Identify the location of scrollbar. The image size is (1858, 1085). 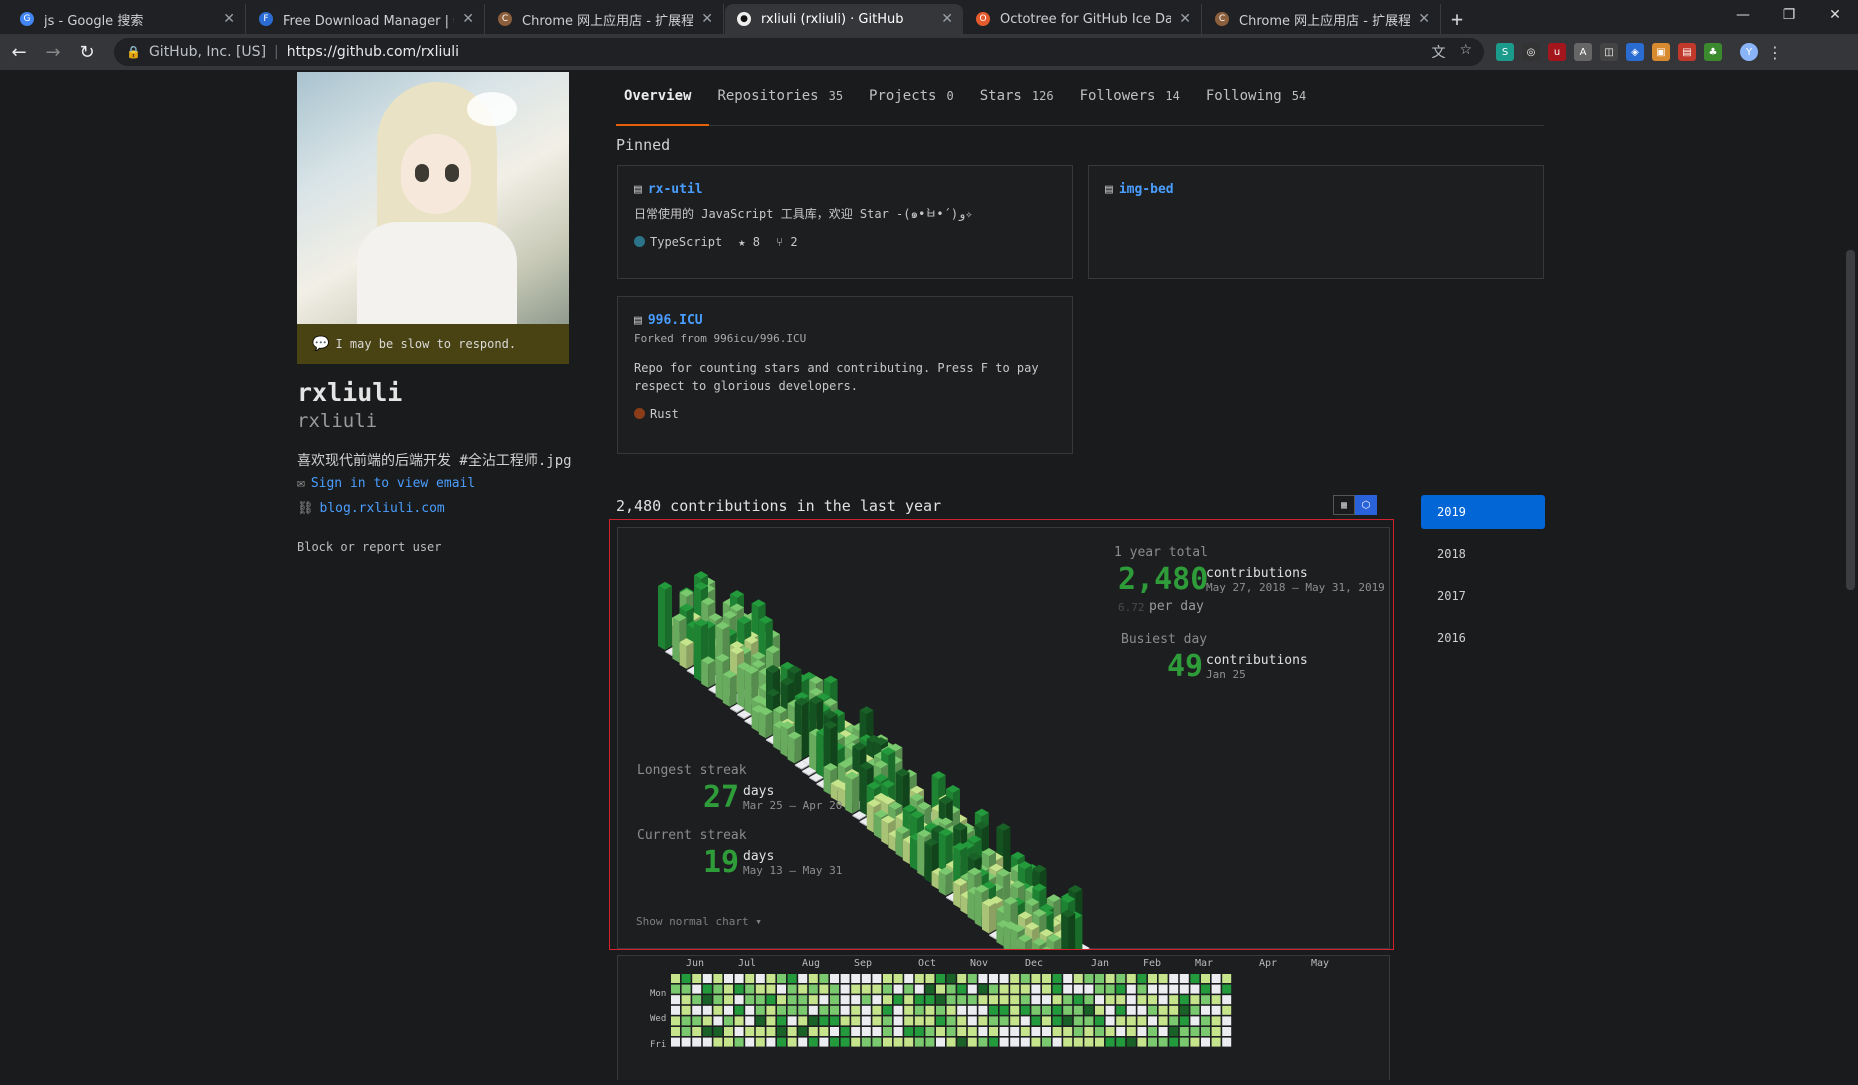
(1850, 575).